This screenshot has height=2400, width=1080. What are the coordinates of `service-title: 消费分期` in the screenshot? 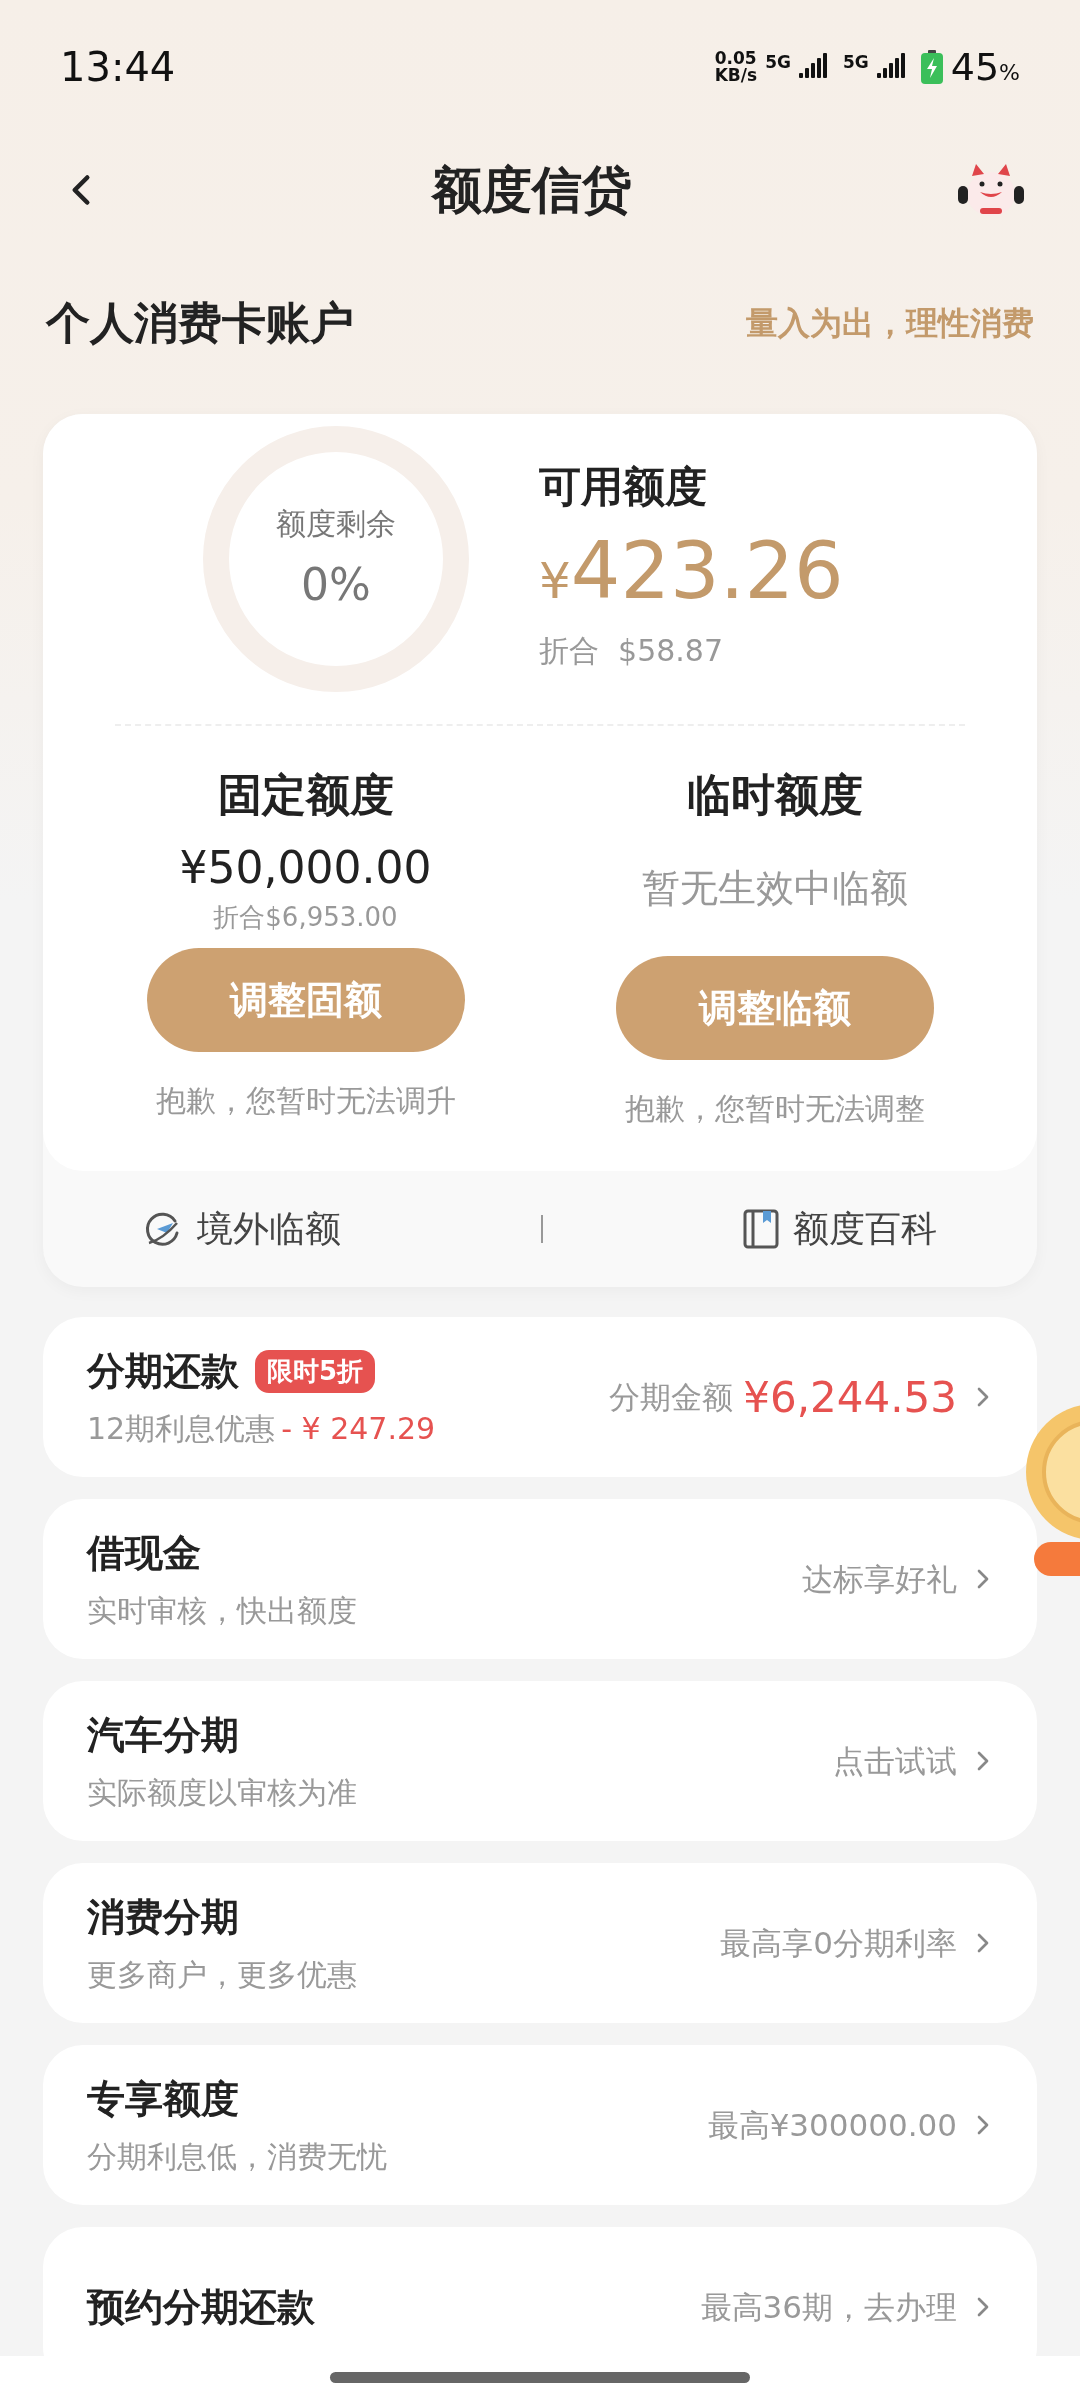 It's located at (163, 1917).